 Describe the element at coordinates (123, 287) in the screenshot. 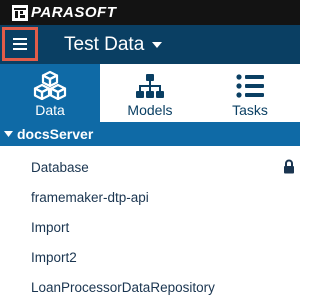

I see `repository-name: LoanProcessorDataRepository` at that location.